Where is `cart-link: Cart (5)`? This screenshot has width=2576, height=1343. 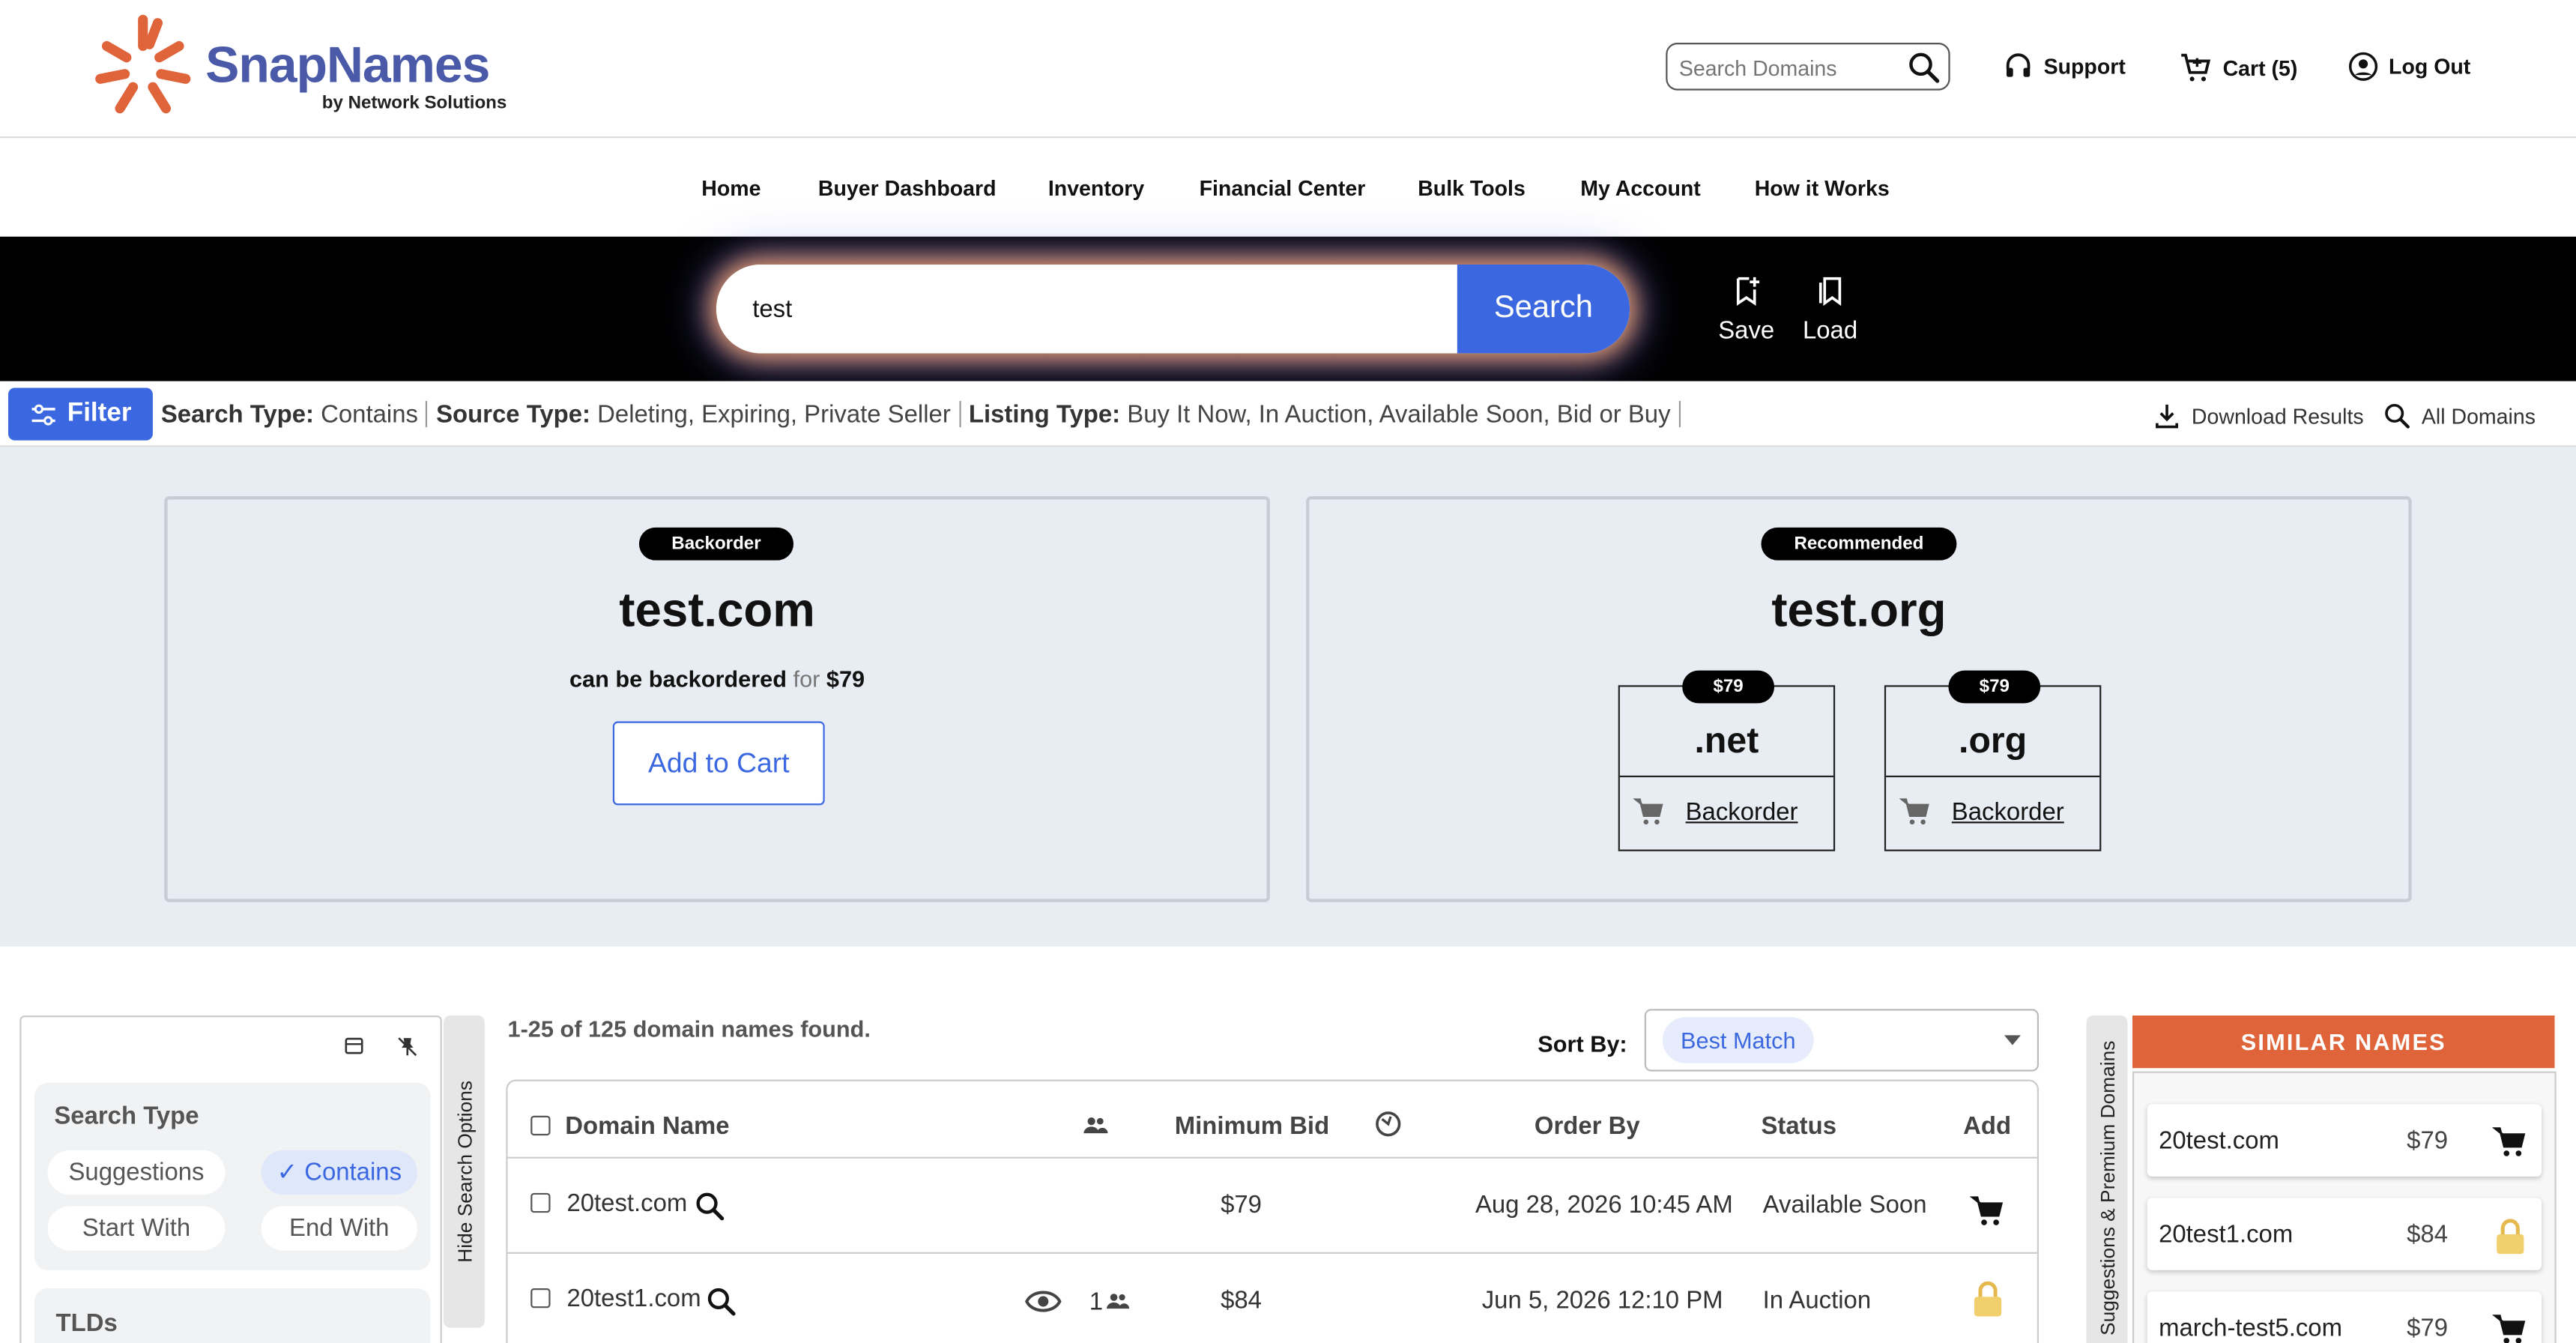
cart-link: Cart (5) is located at coordinates (2237, 68).